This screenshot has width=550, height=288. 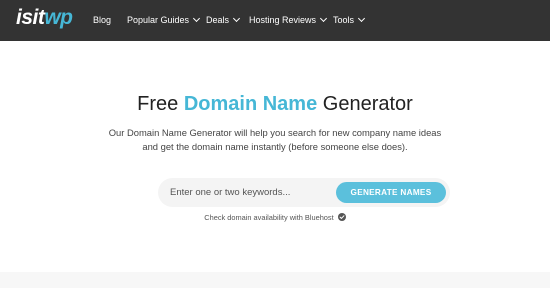 What do you see at coordinates (218, 20) in the screenshot?
I see `nav-item-label: Deals` at bounding box center [218, 20].